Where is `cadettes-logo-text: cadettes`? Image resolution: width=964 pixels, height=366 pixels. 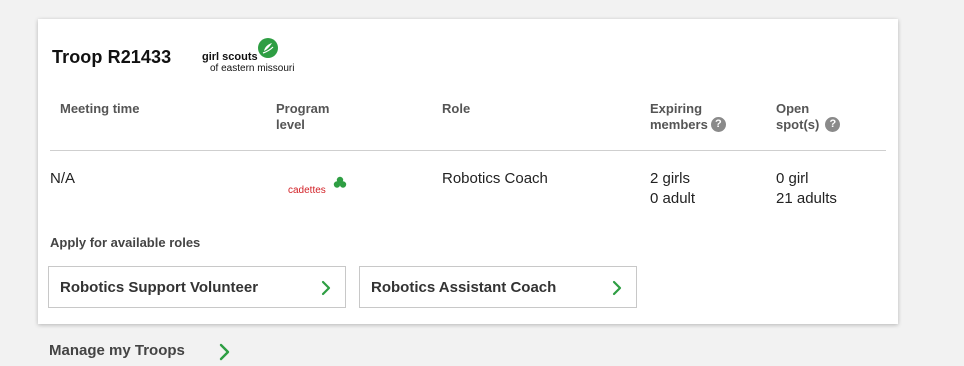 cadettes-logo-text: cadettes is located at coordinates (307, 190).